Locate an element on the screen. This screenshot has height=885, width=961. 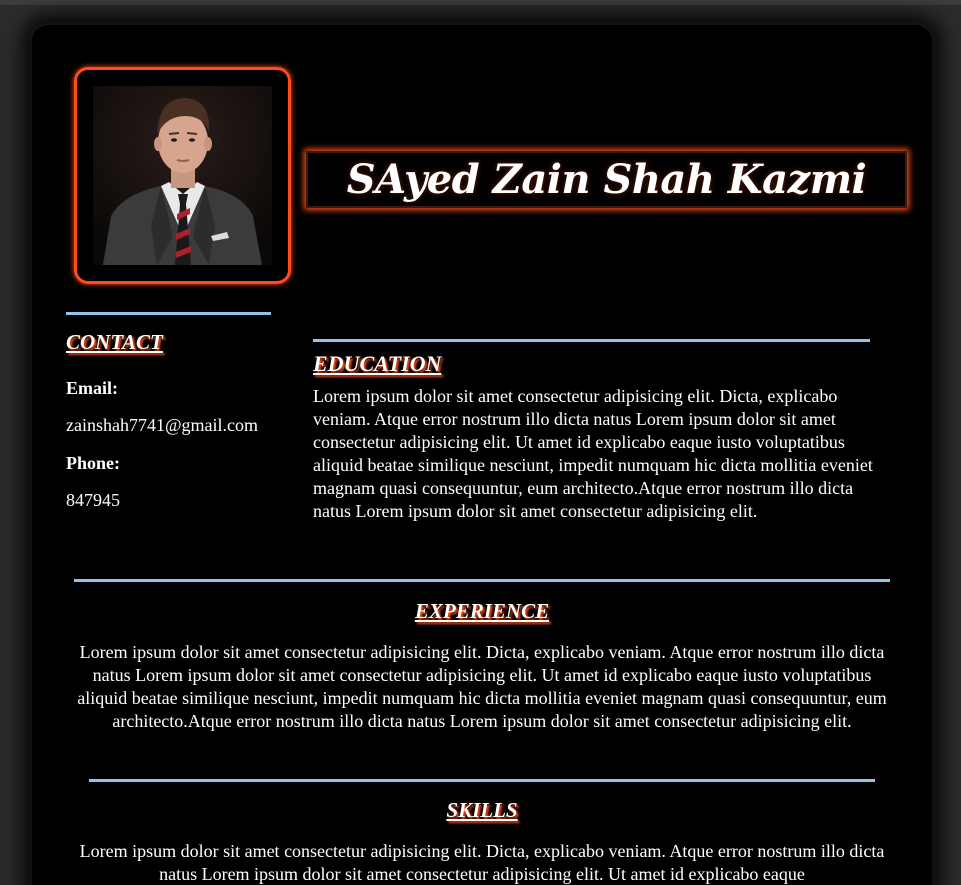
phone-label: Phone: is located at coordinates (93, 463).